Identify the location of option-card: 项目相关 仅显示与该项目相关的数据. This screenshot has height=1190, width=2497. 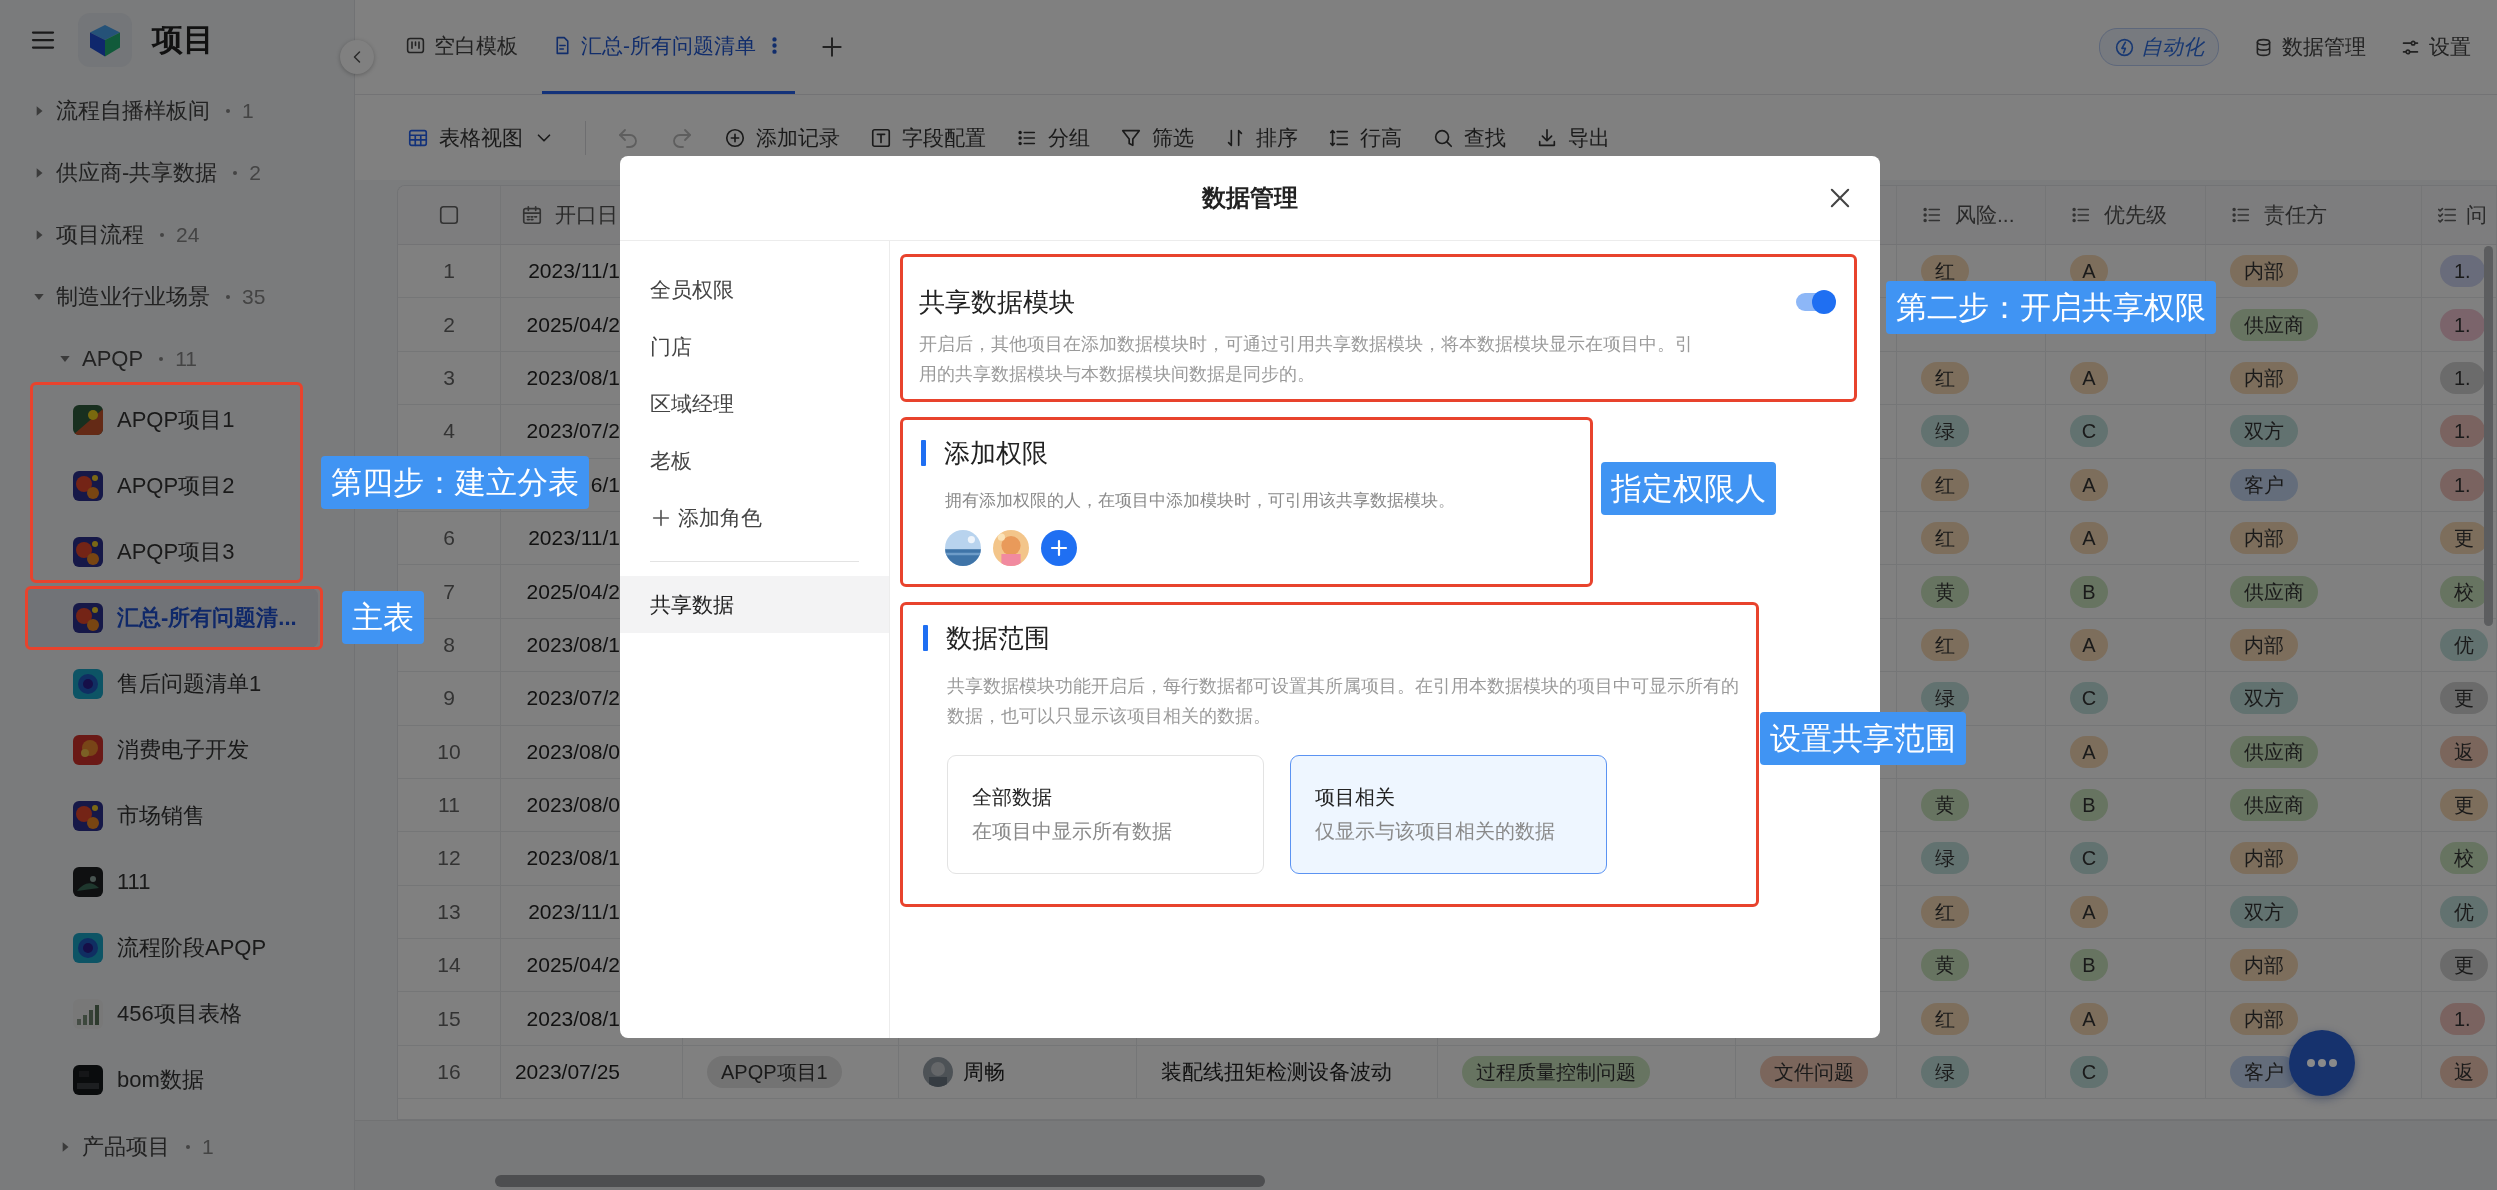
(1448, 814).